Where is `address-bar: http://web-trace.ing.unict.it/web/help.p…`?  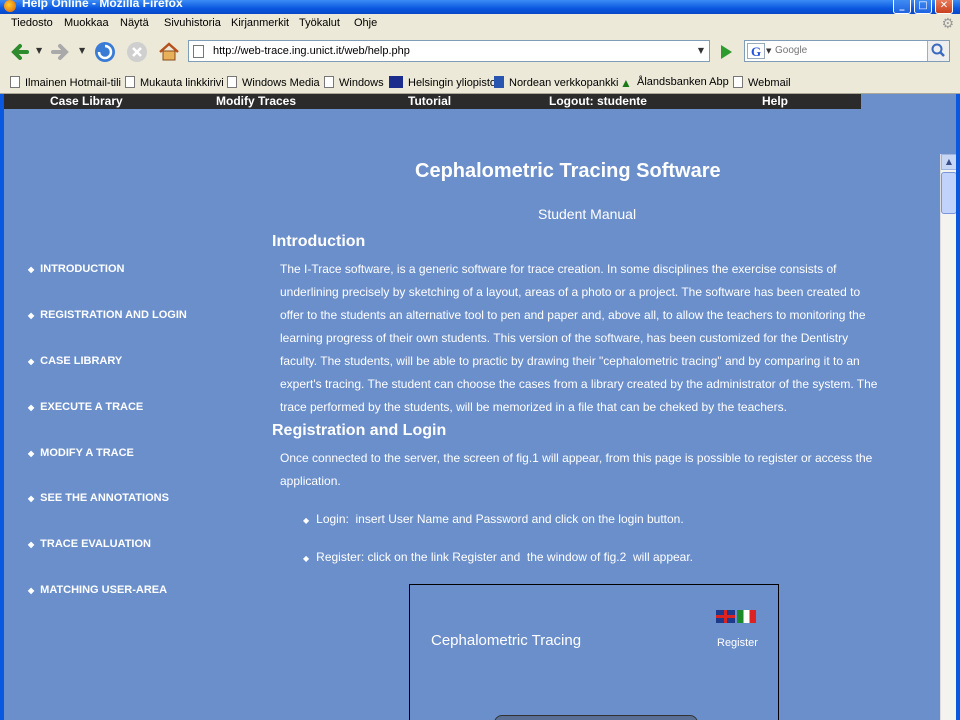
address-bar: http://web-trace.ing.unict.it/web/help.p… is located at coordinates (449, 51).